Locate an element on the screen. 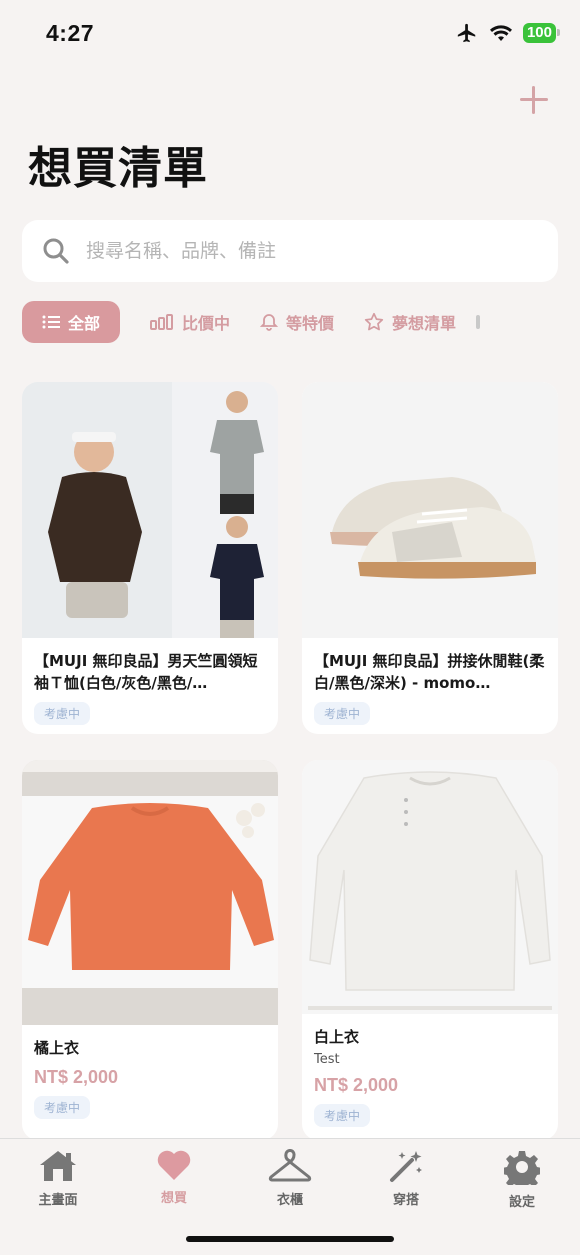 The height and width of the screenshot is (1255, 580). page-title: 想買清單 is located at coordinates (118, 168).